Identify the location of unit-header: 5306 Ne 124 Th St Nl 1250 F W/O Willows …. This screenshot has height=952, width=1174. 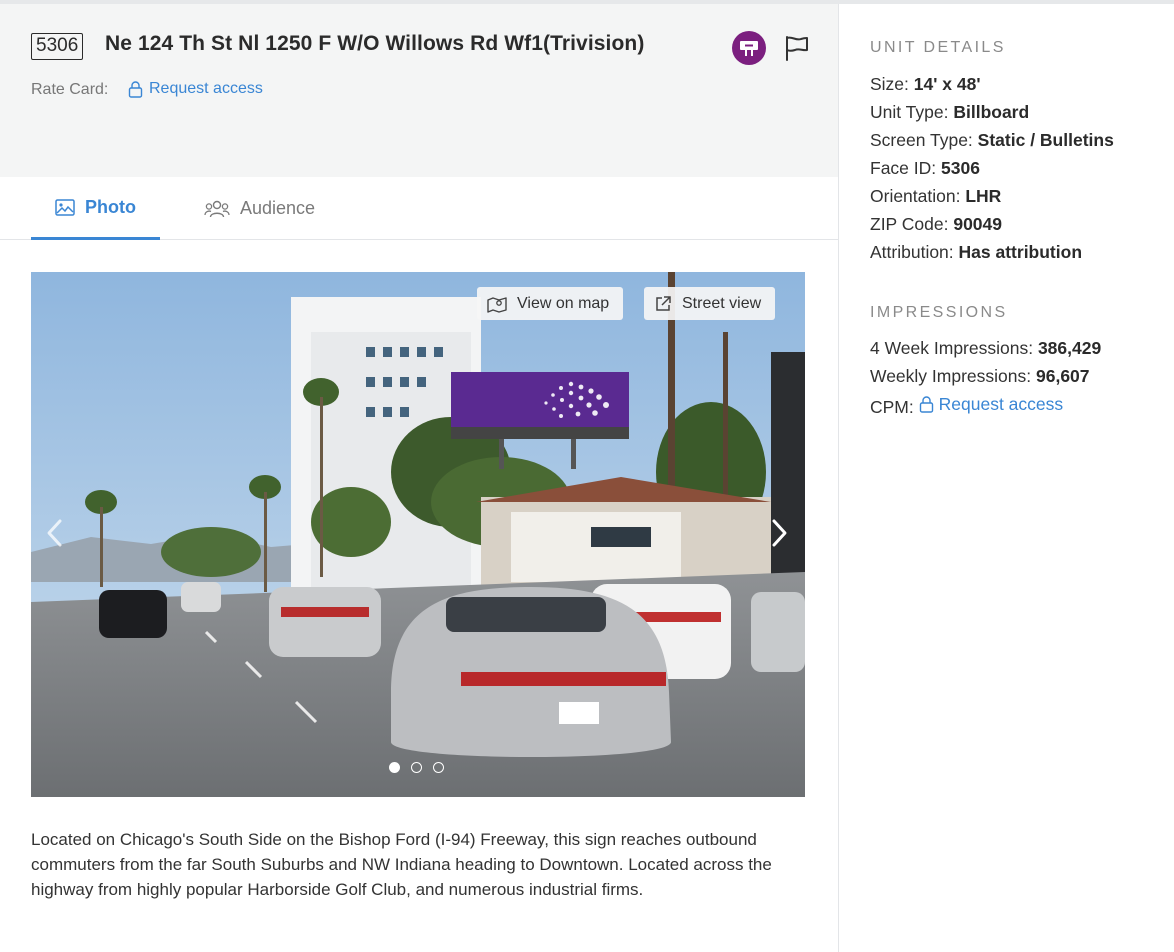
(419, 90).